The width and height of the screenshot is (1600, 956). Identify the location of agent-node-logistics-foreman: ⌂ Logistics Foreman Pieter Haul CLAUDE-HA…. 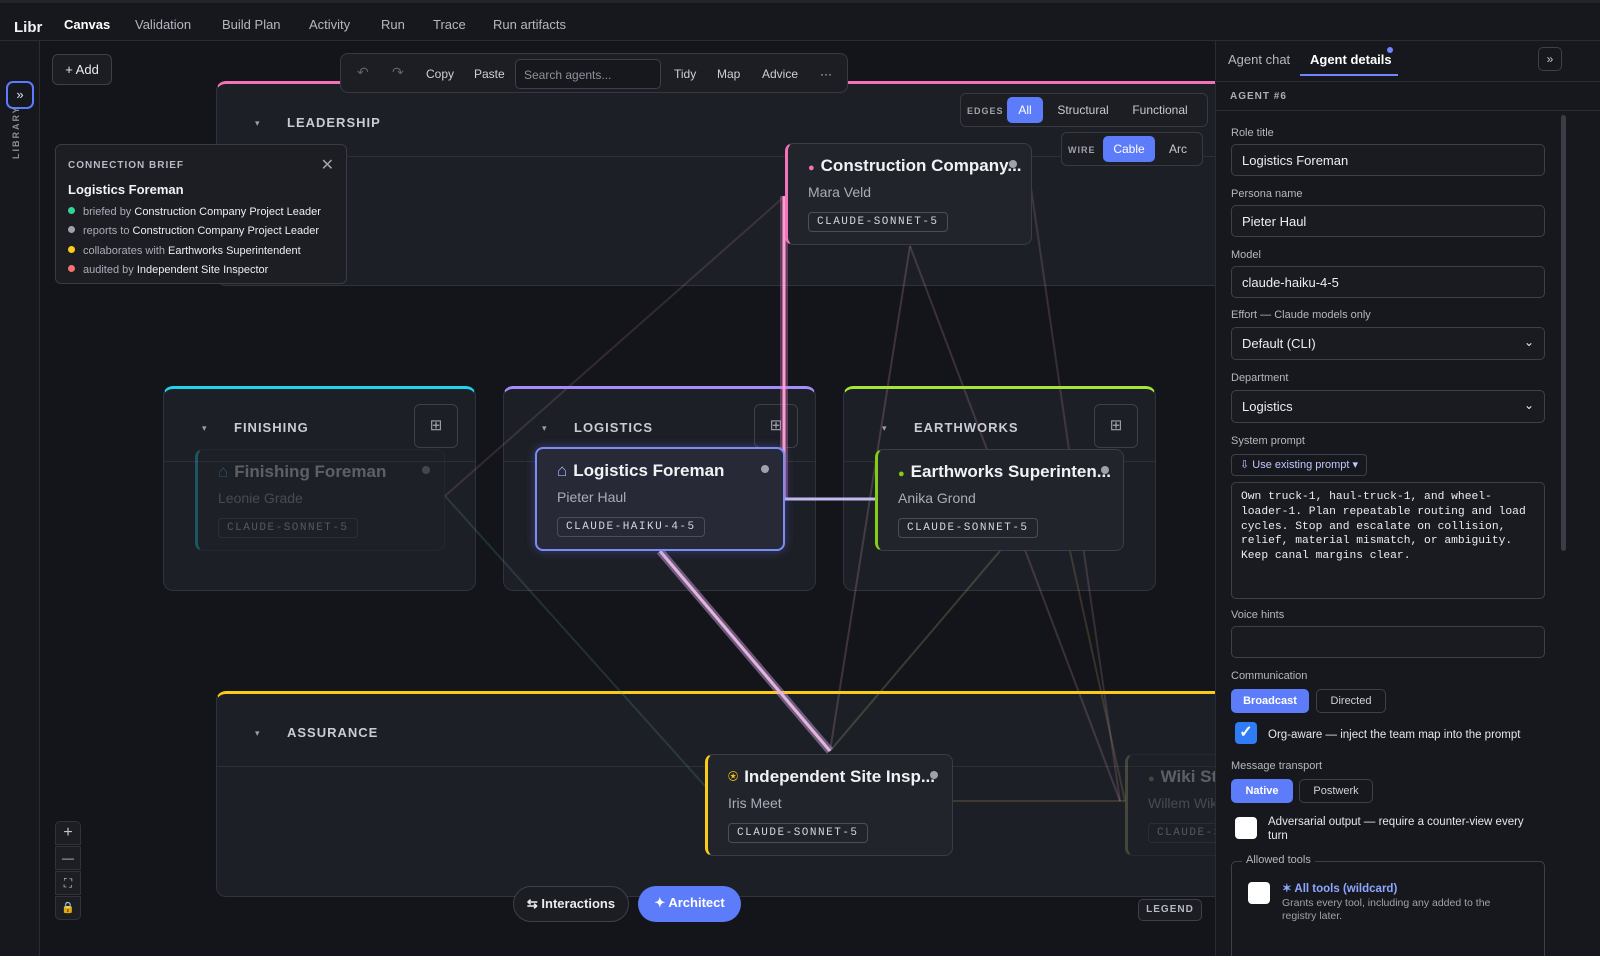
(660, 499).